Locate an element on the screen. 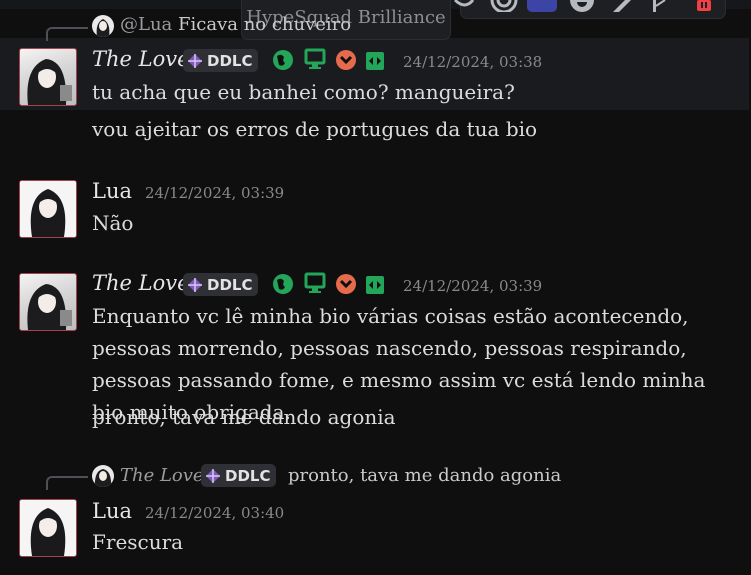  reply-preview: @Lua Ficava no chuveiro is located at coordinates (235, 24).